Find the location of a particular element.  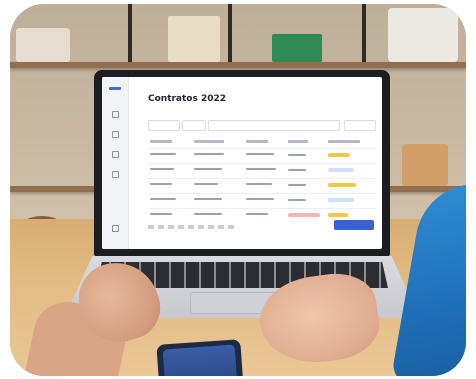

smartphone is located at coordinates (200, 357).